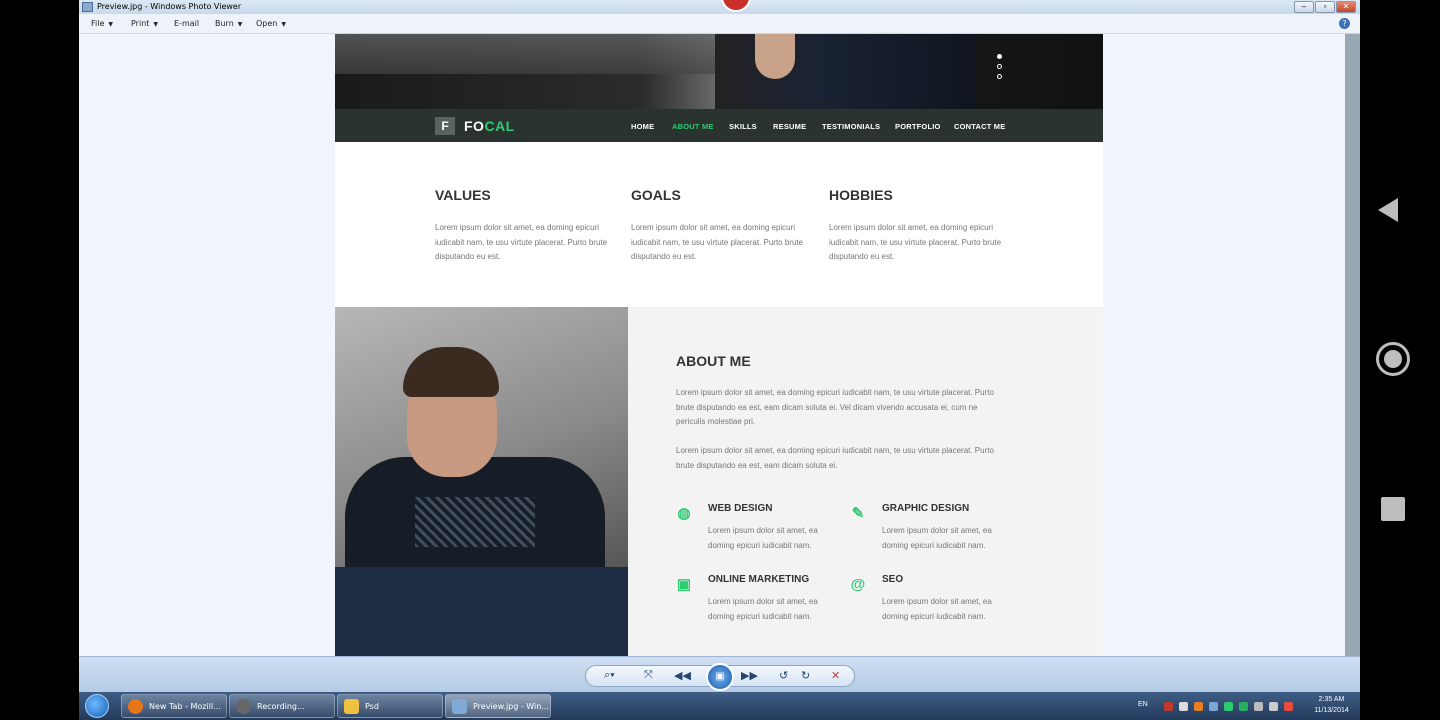 Image resolution: width=1440 pixels, height=720 pixels. Describe the element at coordinates (1346, 7) in the screenshot. I see `close-window-button: ✕` at that location.